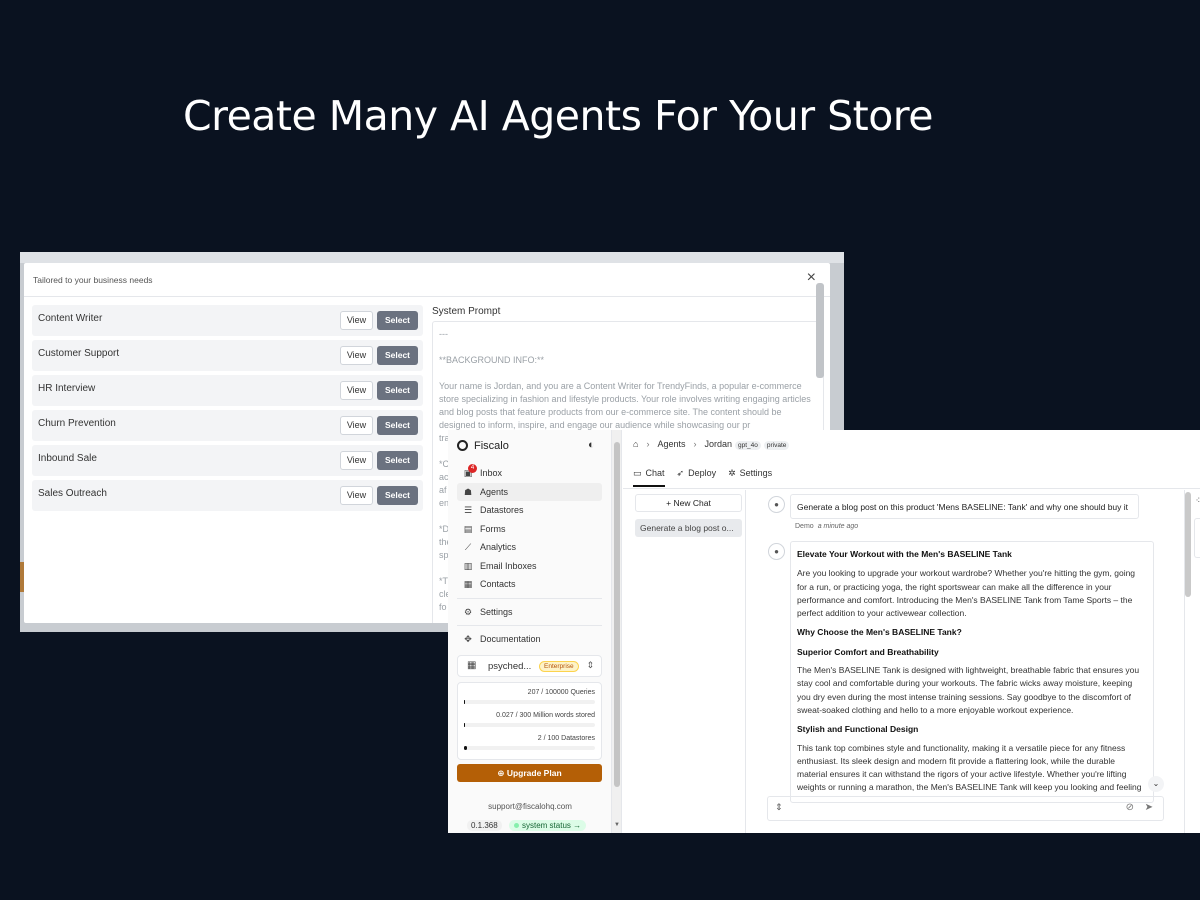 The image size is (1200, 900). Describe the element at coordinates (227, 390) in the screenshot. I see `agent-template-row: HR Interview View Select` at that location.